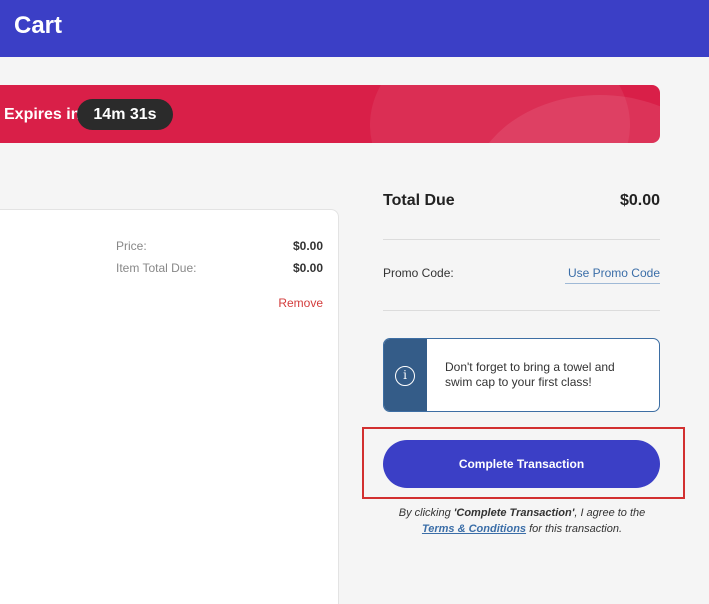 This screenshot has width=709, height=604. I want to click on expiry-countdown: 14m 31s, so click(125, 114).